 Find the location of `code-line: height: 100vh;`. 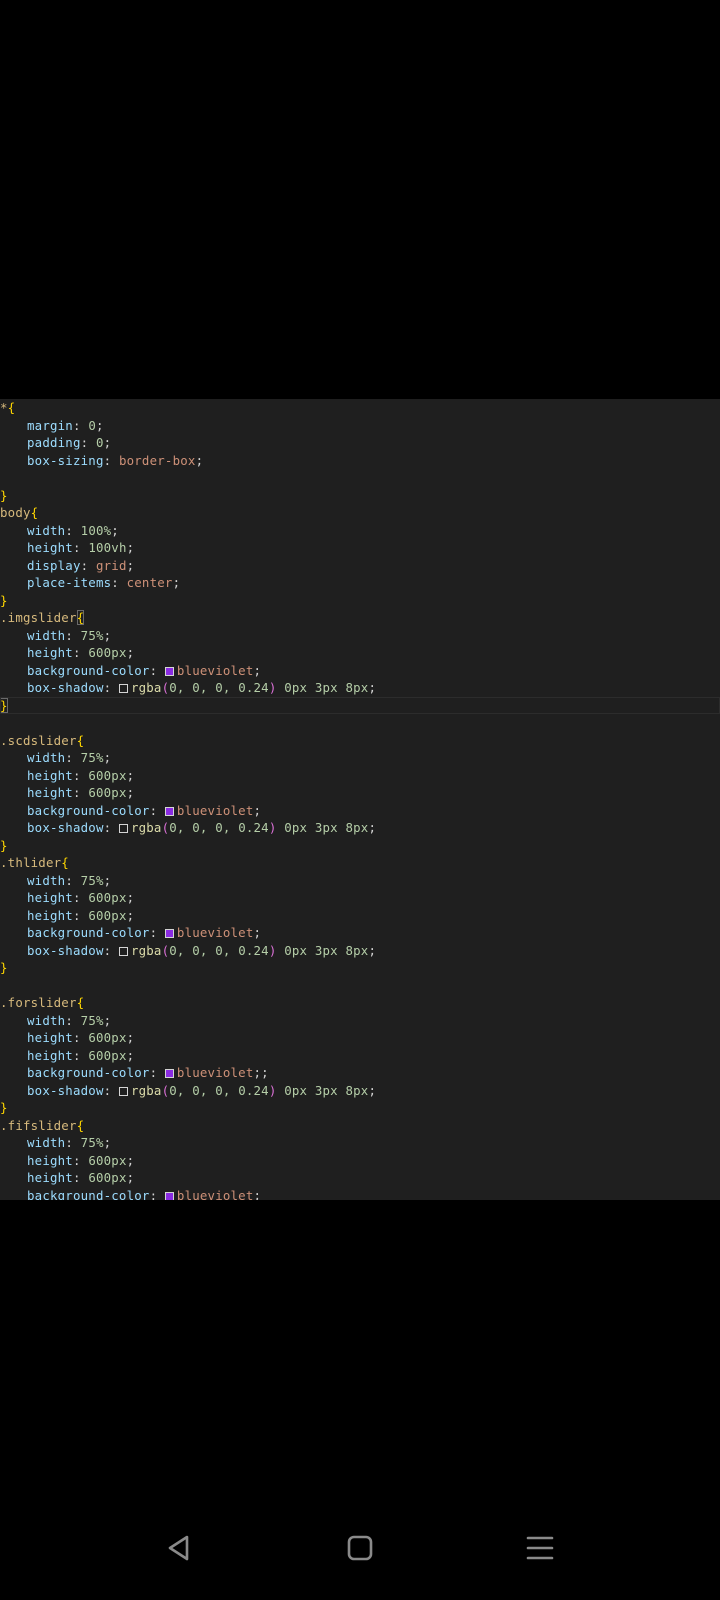

code-line: height: 100vh; is located at coordinates (360, 548).